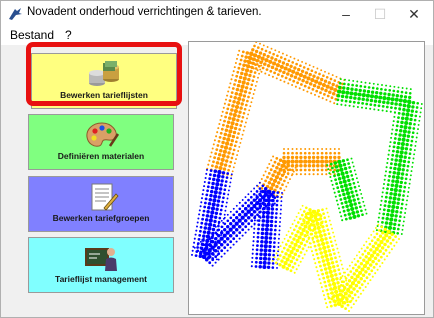 The image size is (434, 318). Describe the element at coordinates (32, 35) in the screenshot. I see `menu-bestand: Bestand` at that location.